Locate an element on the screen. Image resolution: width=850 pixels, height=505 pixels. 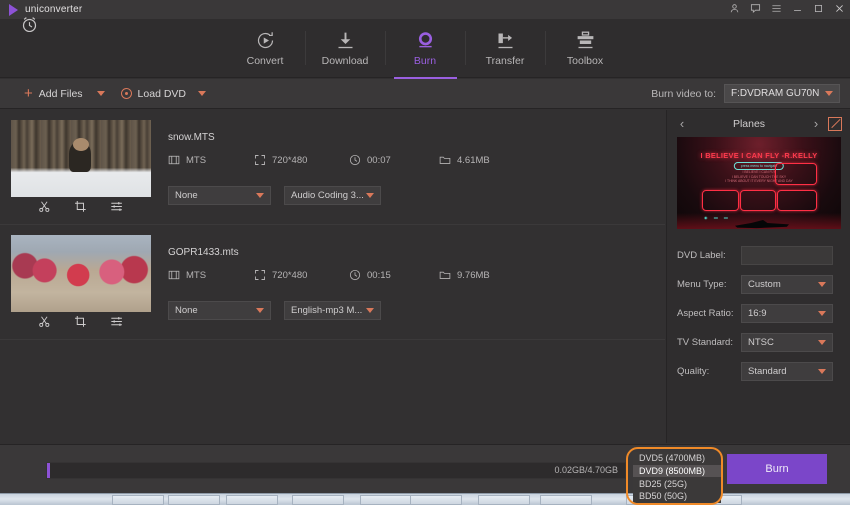
field-menu-type: Menu Type: Custom is located at coordinates (758, 284).